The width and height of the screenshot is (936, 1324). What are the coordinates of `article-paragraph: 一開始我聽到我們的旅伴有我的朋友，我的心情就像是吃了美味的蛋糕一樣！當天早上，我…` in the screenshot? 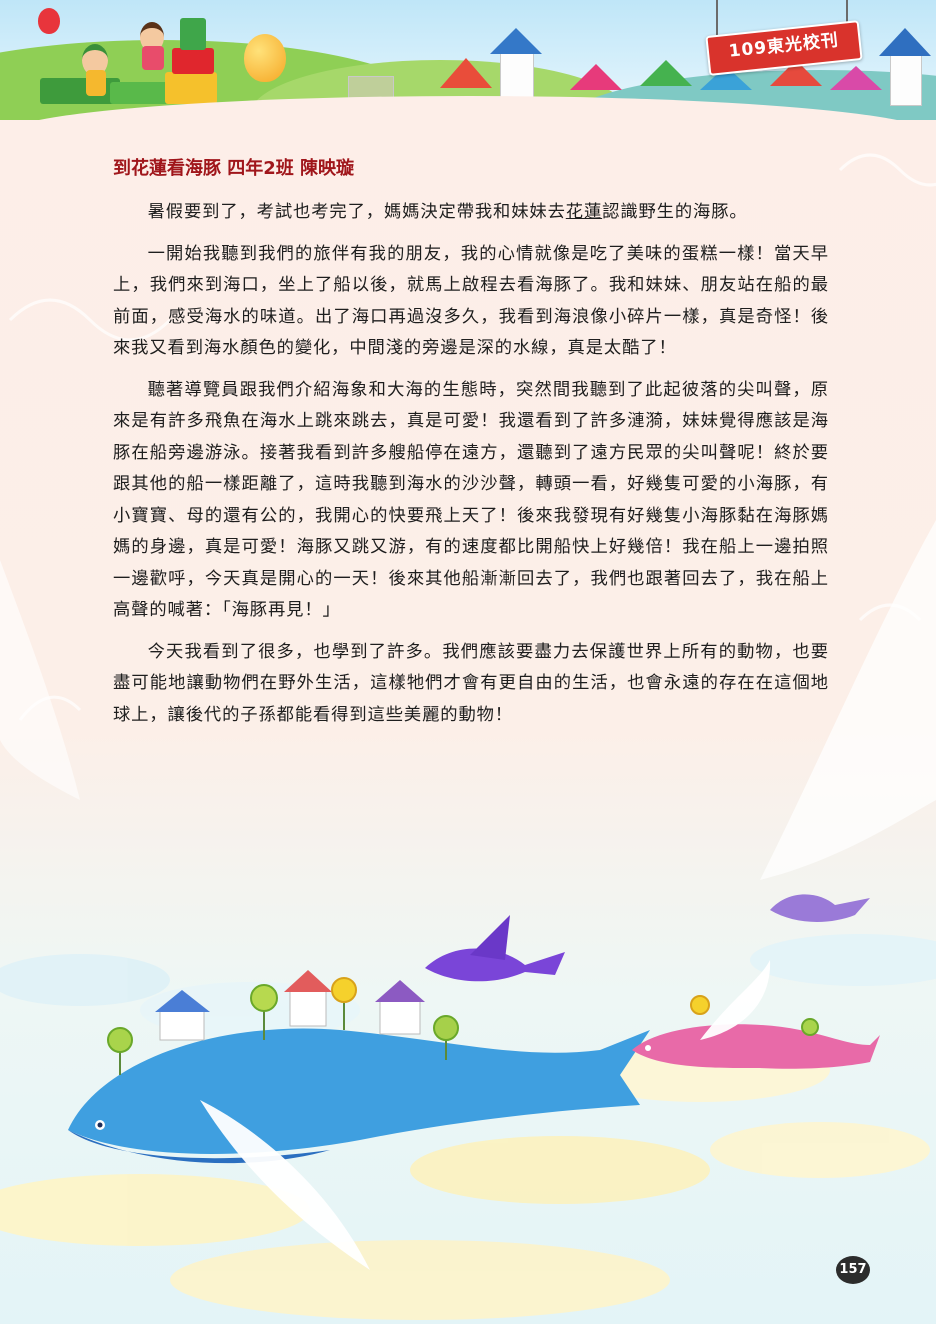 It's located at (471, 301).